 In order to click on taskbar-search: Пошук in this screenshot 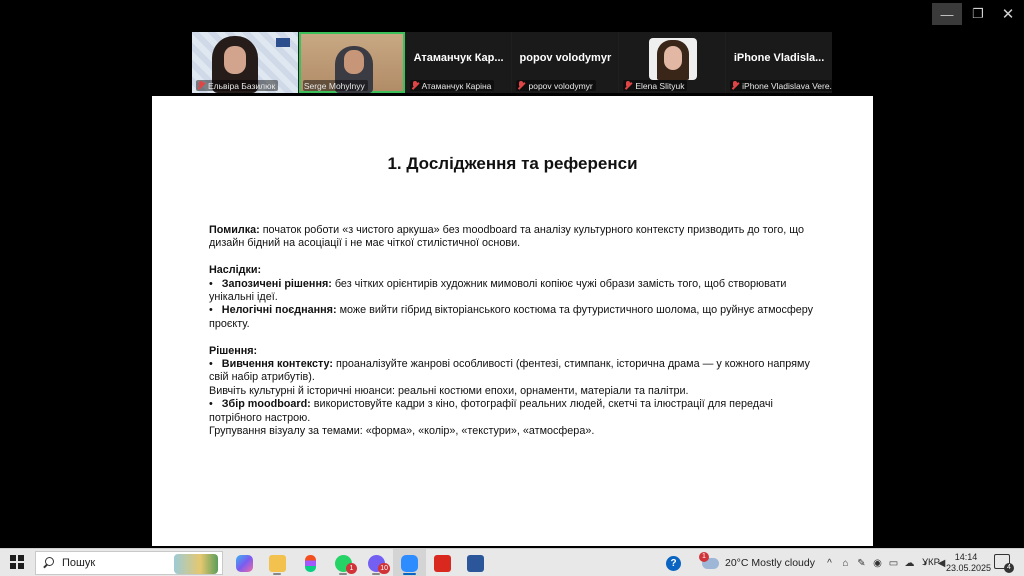, I will do `click(129, 563)`.